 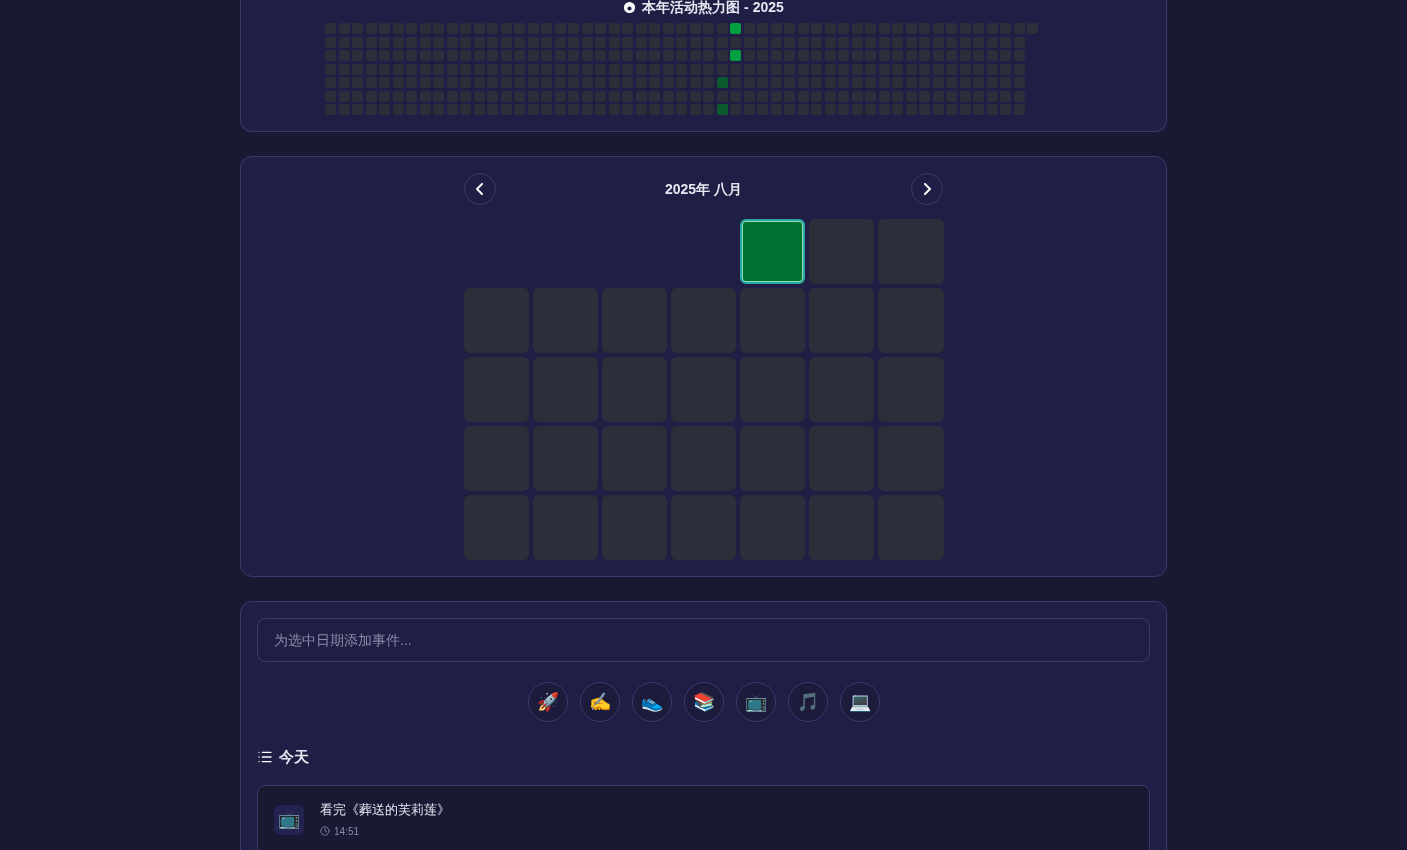 What do you see at coordinates (713, 7) in the screenshot?
I see `heatmap-title: 本年活动热力图 - 2025` at bounding box center [713, 7].